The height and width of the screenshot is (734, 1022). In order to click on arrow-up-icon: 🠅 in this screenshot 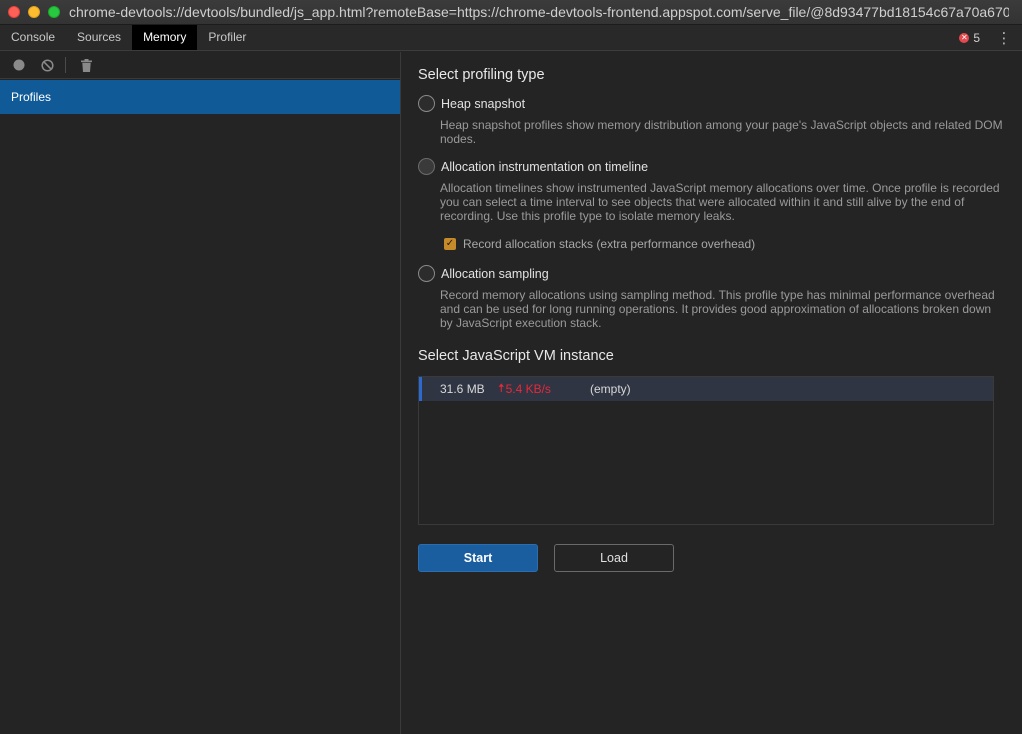, I will do `click(501, 387)`.